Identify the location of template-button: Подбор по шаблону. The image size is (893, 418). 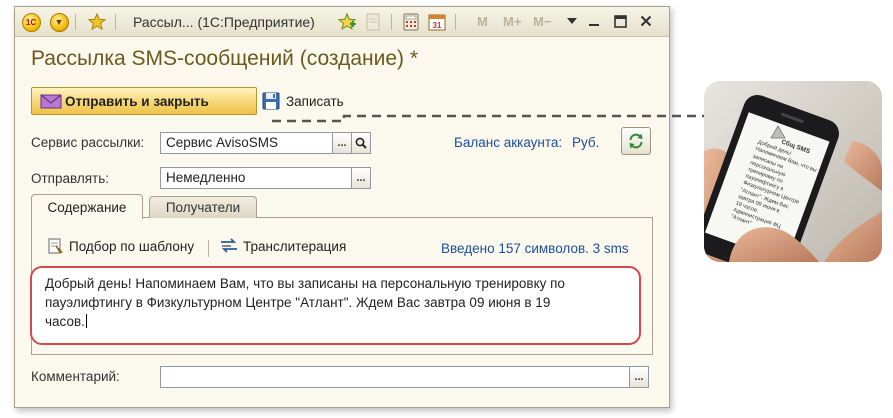
(120, 246).